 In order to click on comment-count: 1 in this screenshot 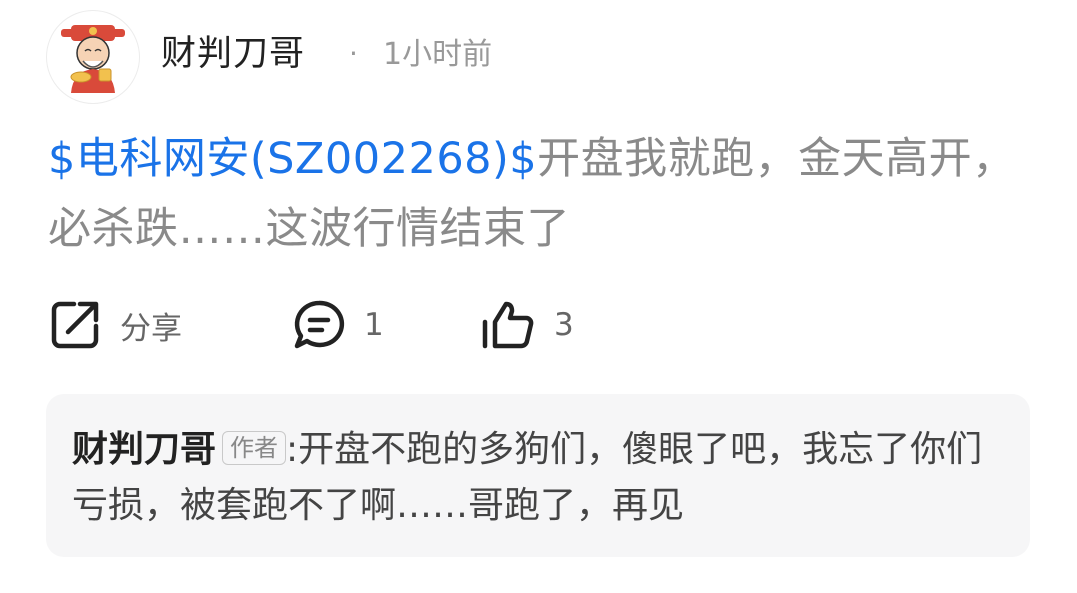, I will do `click(374, 325)`.